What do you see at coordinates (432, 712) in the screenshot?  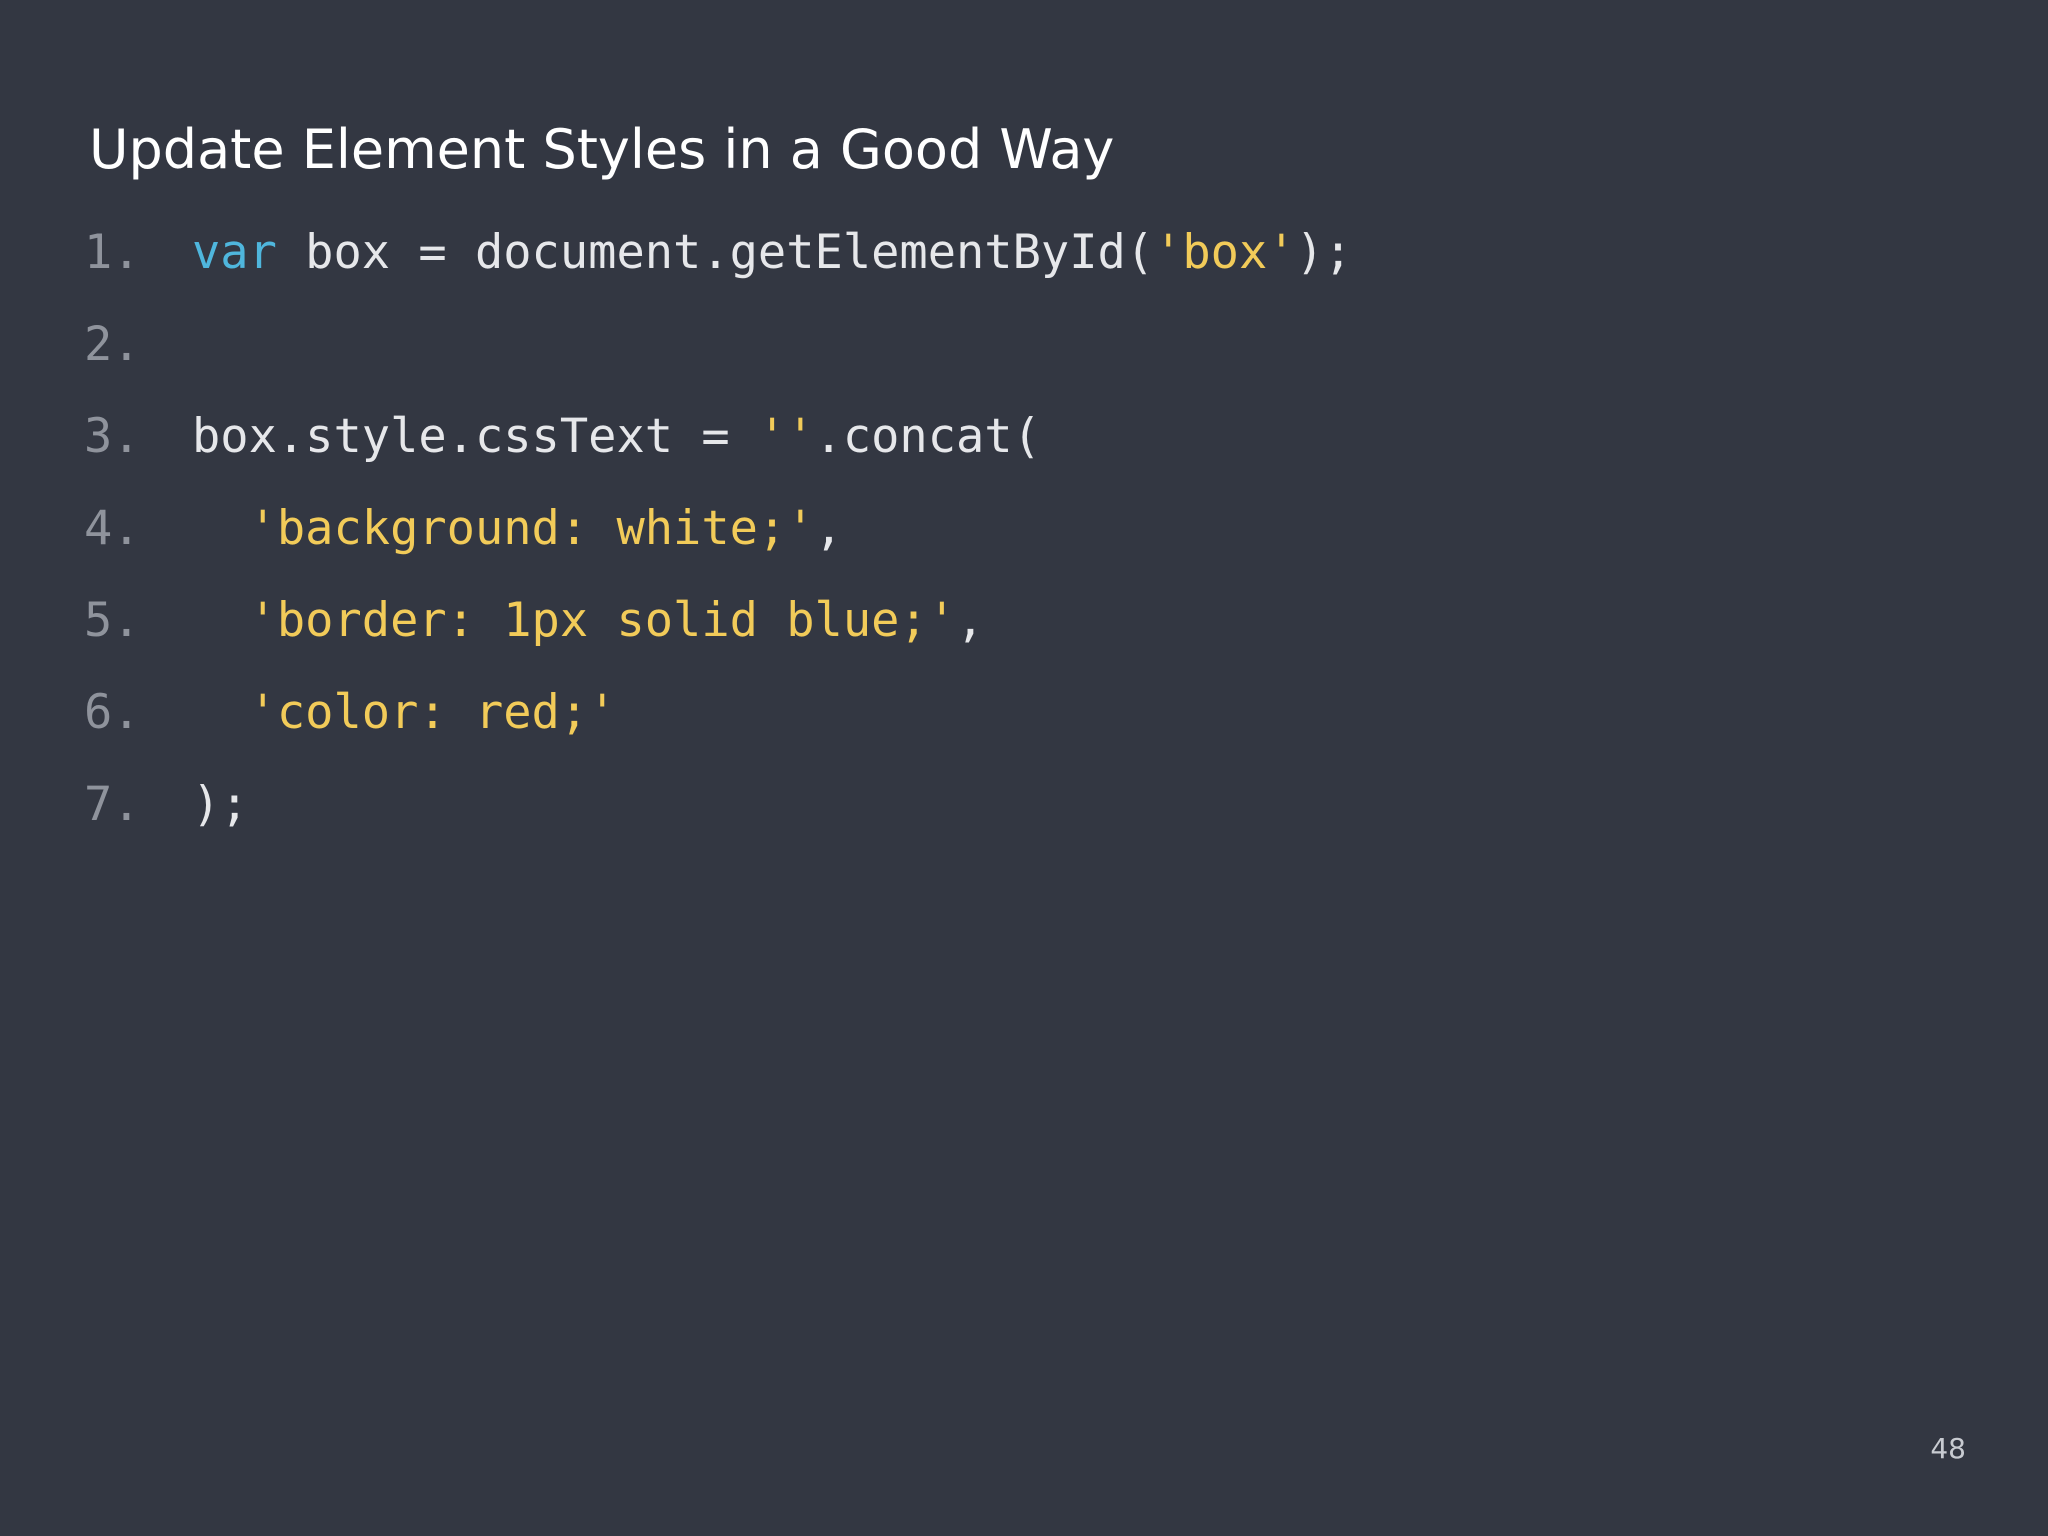 I see `code-string: 'color: red;'` at bounding box center [432, 712].